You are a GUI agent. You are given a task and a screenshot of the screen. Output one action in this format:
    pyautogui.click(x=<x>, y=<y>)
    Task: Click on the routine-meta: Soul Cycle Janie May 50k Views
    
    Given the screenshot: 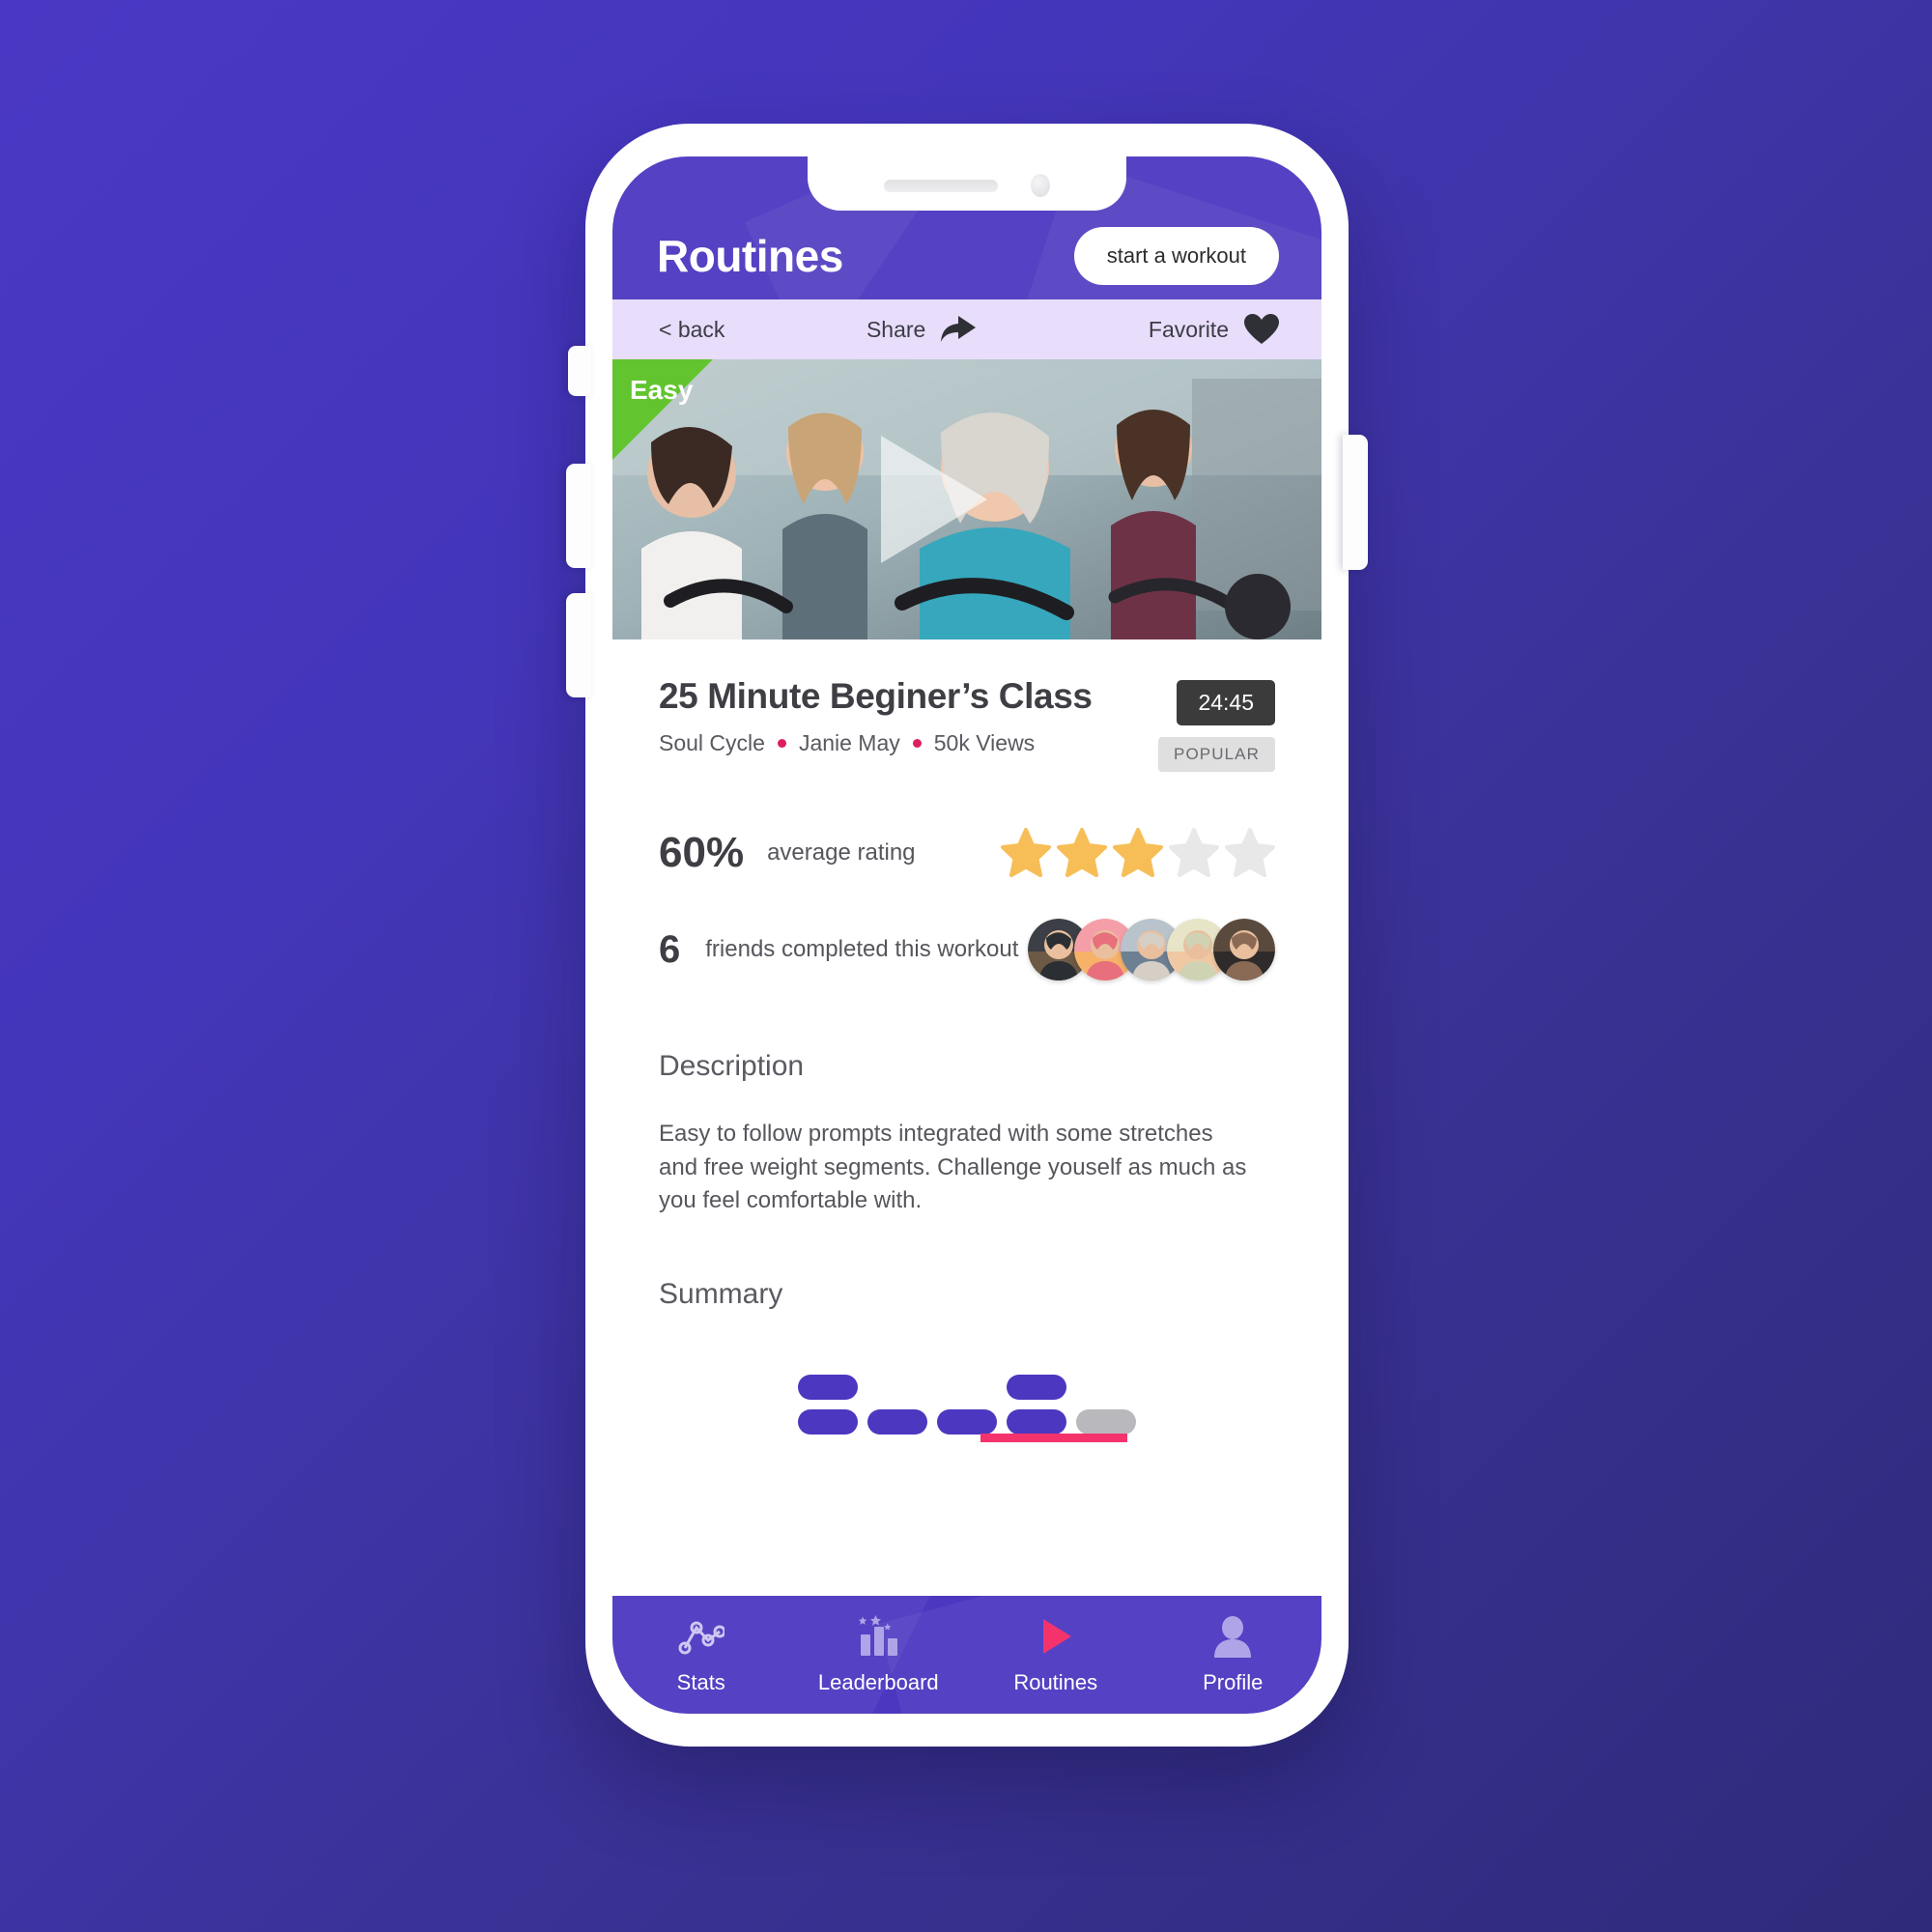 What is the action you would take?
    pyautogui.click(x=876, y=743)
    